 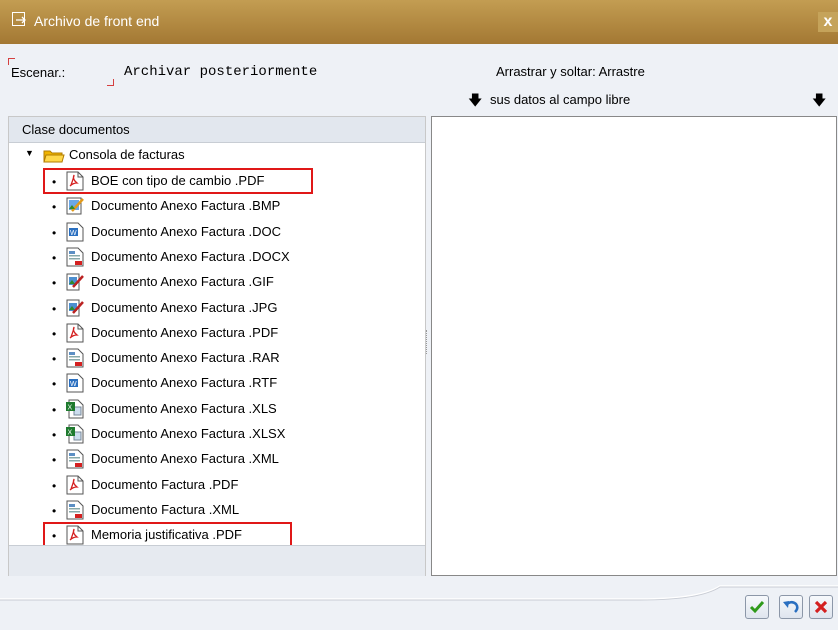 What do you see at coordinates (828, 22) in the screenshot?
I see `close-button: x` at bounding box center [828, 22].